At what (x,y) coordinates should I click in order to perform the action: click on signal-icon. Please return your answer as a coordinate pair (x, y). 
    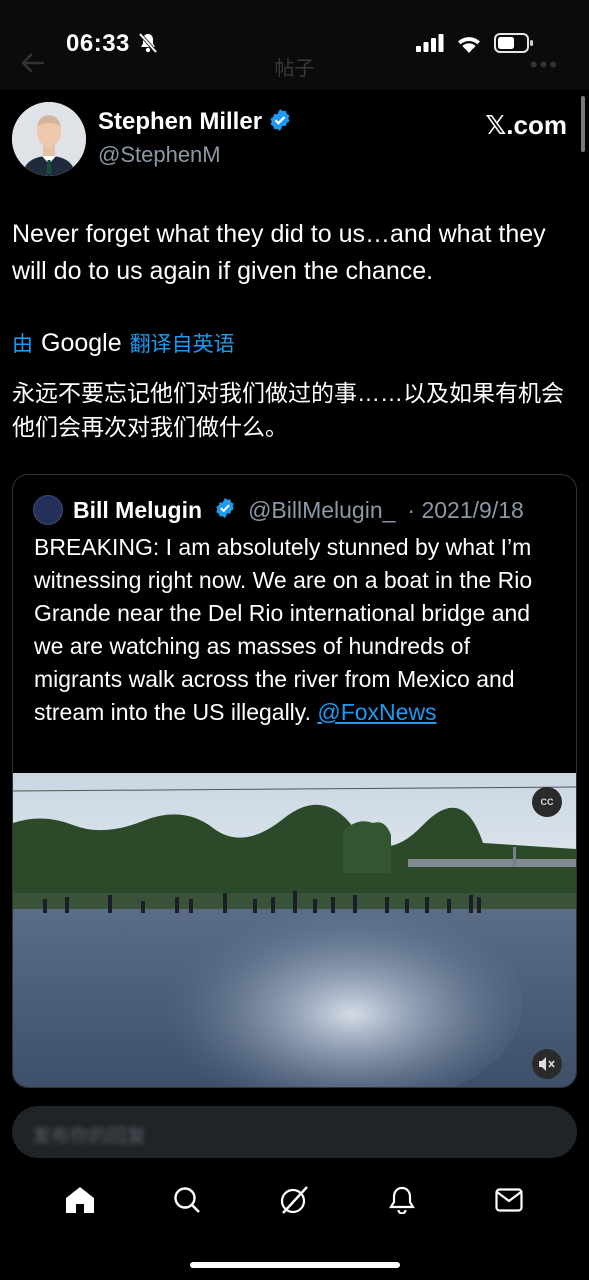
    Looking at the image, I should click on (430, 43).